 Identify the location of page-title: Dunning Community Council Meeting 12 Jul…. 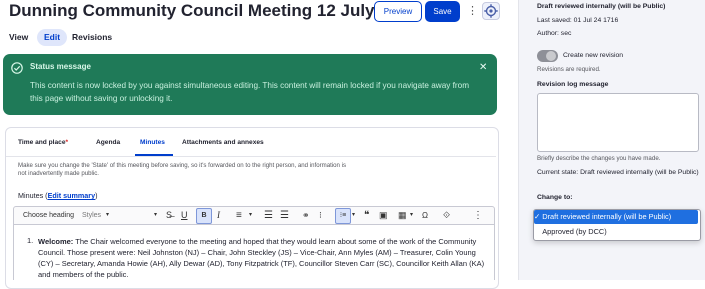
(213, 10).